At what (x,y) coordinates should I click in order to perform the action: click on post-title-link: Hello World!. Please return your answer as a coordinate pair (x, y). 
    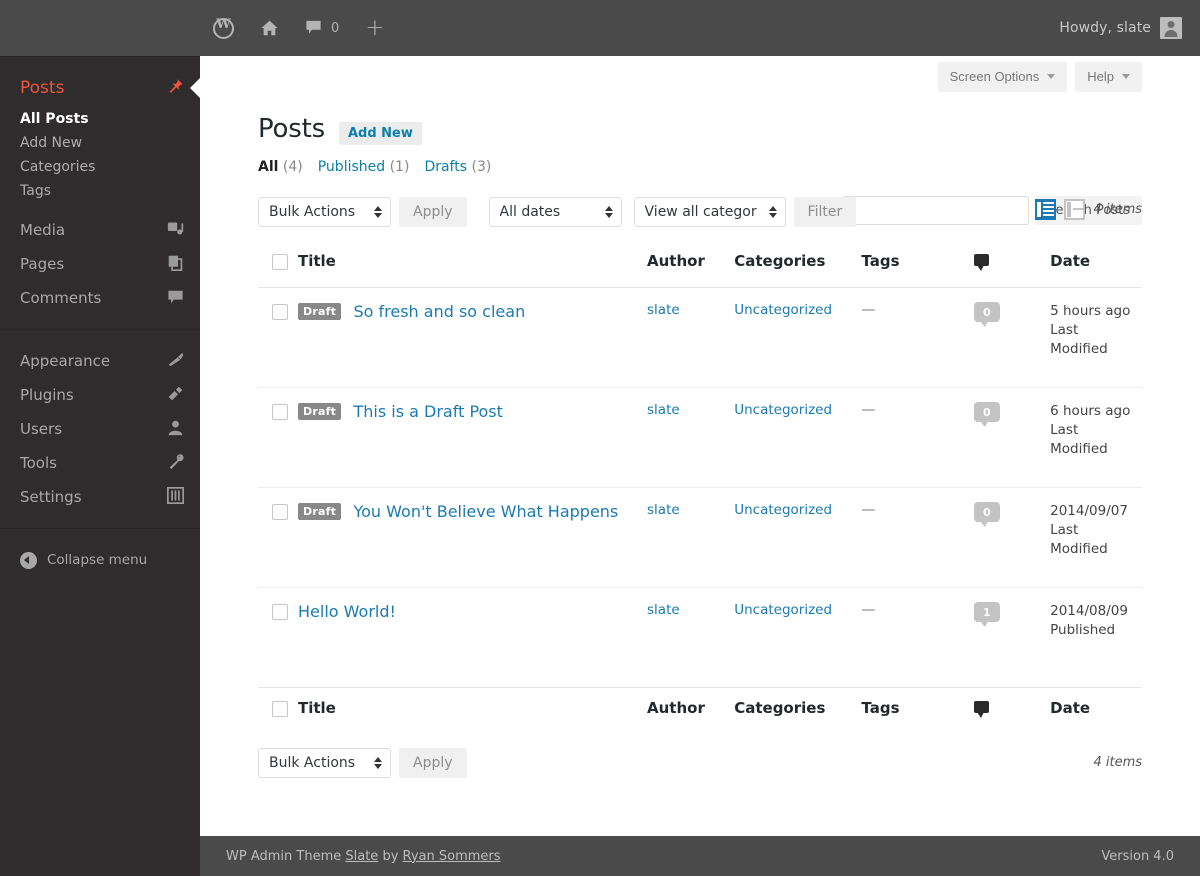
    Looking at the image, I should click on (347, 611).